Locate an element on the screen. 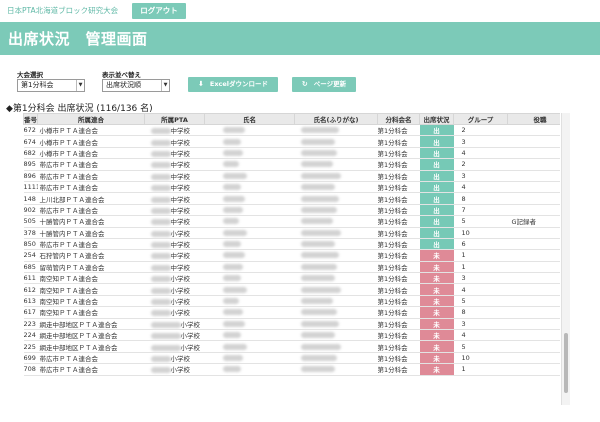 Image resolution: width=600 pixels, height=422 pixels. table-row: 896 帯広市ＰＴＡ連合会 中学校 第1分科会出 3 is located at coordinates (291, 176).